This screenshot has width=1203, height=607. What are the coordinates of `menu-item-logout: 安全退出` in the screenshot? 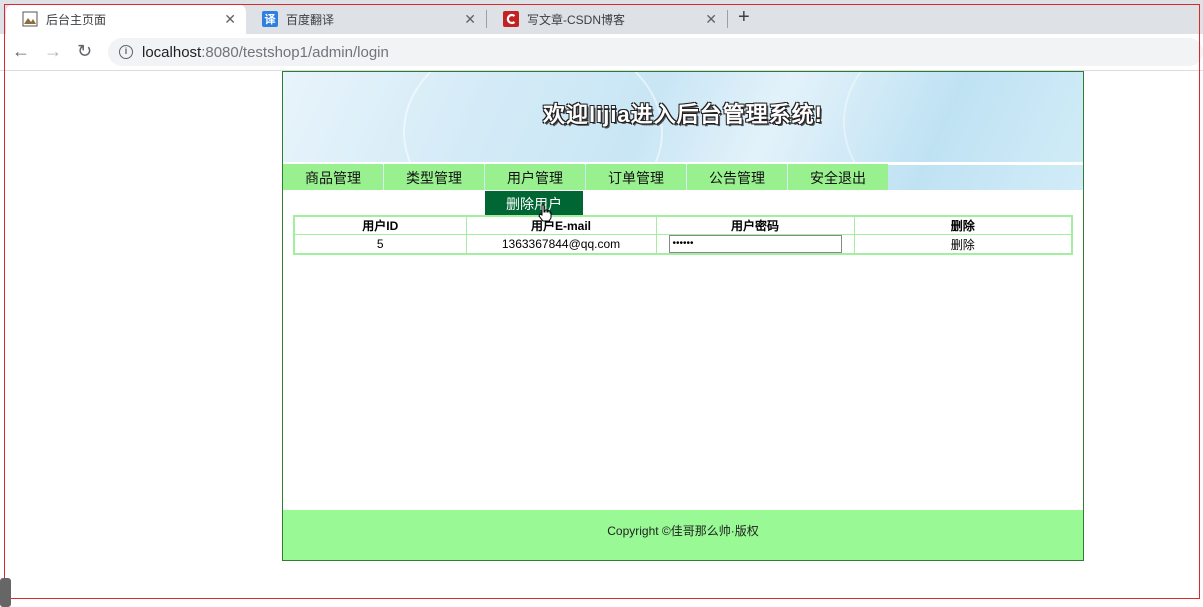 It's located at (838, 177).